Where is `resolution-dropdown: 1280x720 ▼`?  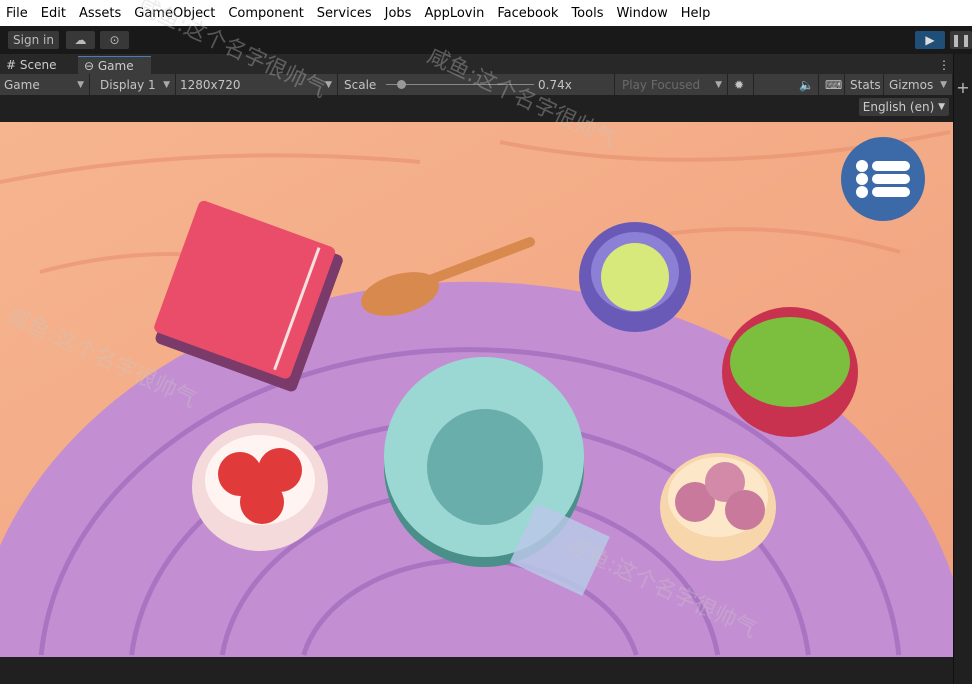
resolution-dropdown: 1280x720 ▼ is located at coordinates (257, 84).